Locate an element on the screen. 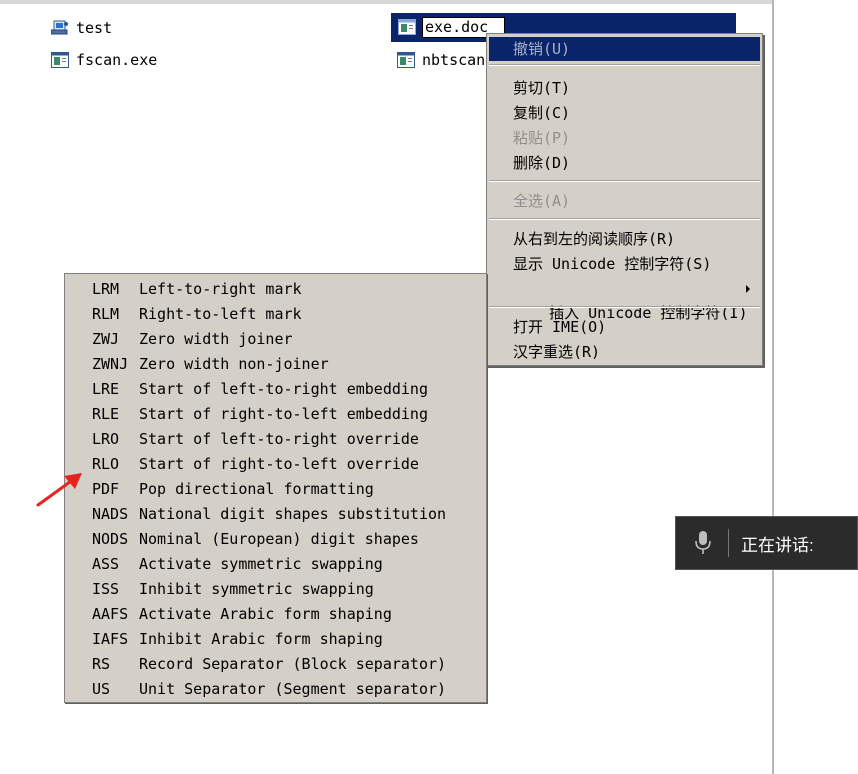  file-item-nbtscan: nbtscan is located at coordinates (441, 60).